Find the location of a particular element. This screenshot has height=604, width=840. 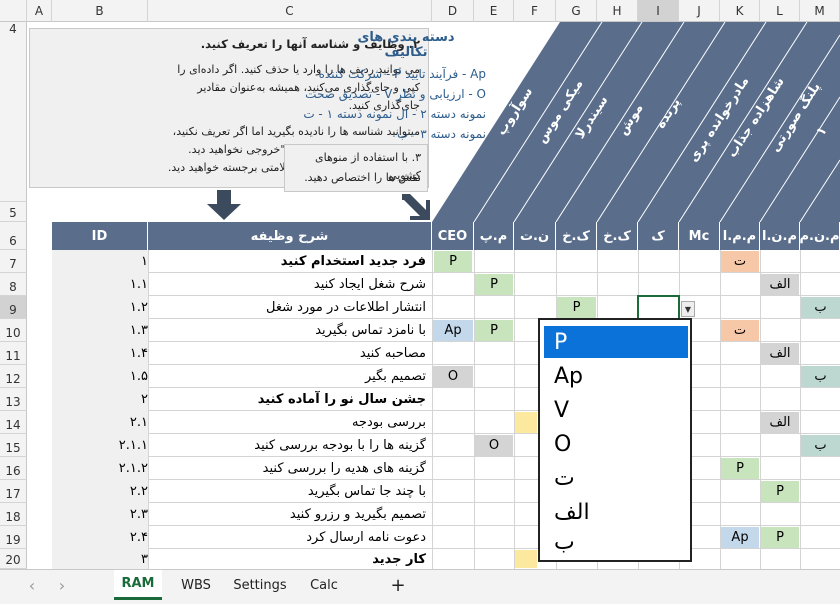

dropdown-option-t: ت is located at coordinates (616, 478).